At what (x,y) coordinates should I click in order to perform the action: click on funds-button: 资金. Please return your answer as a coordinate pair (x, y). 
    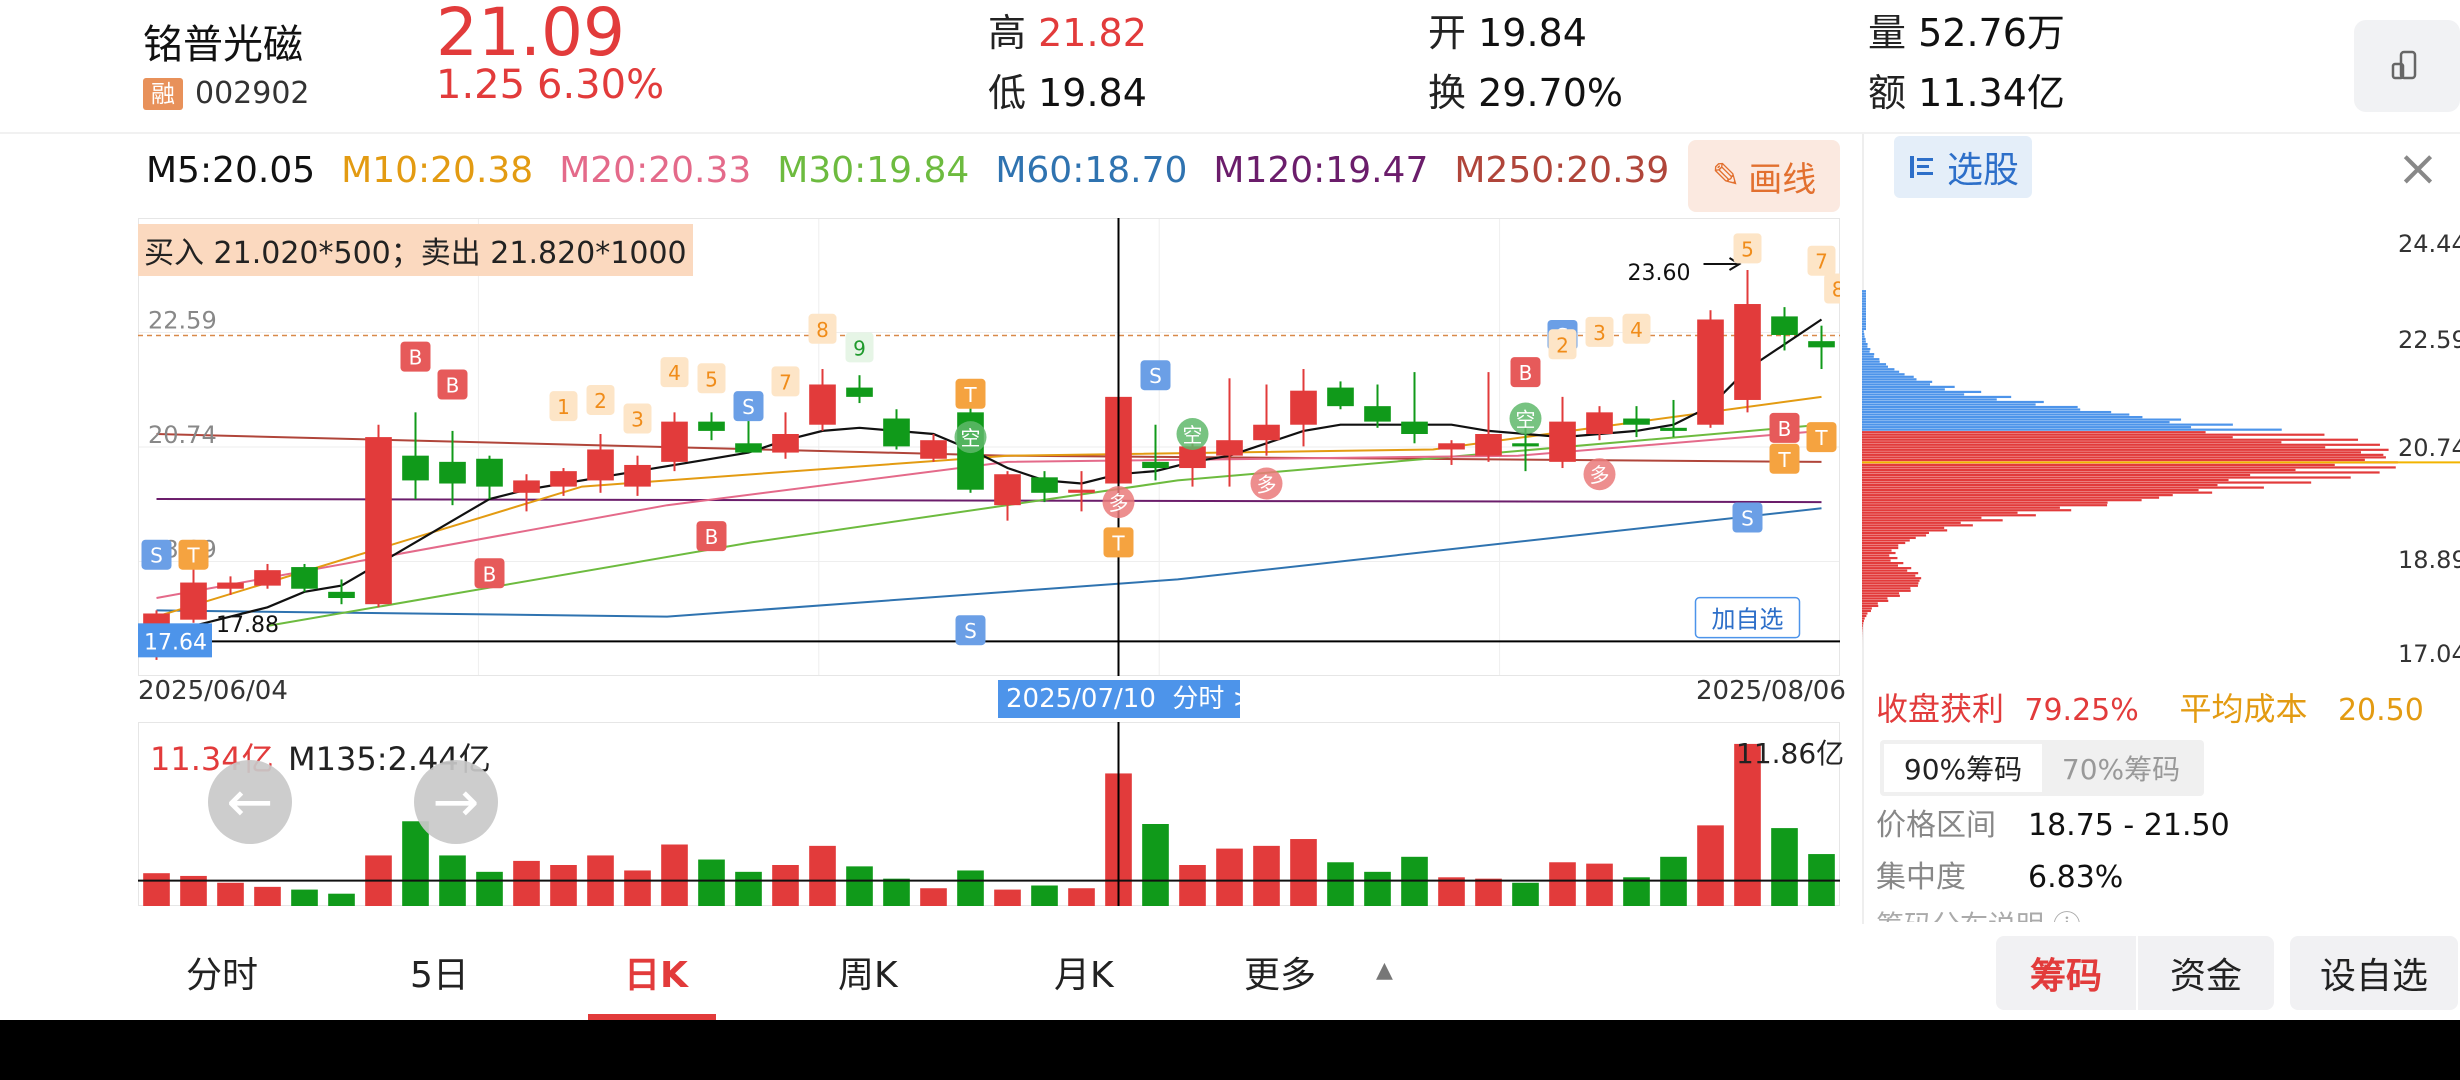
    Looking at the image, I should click on (2206, 973).